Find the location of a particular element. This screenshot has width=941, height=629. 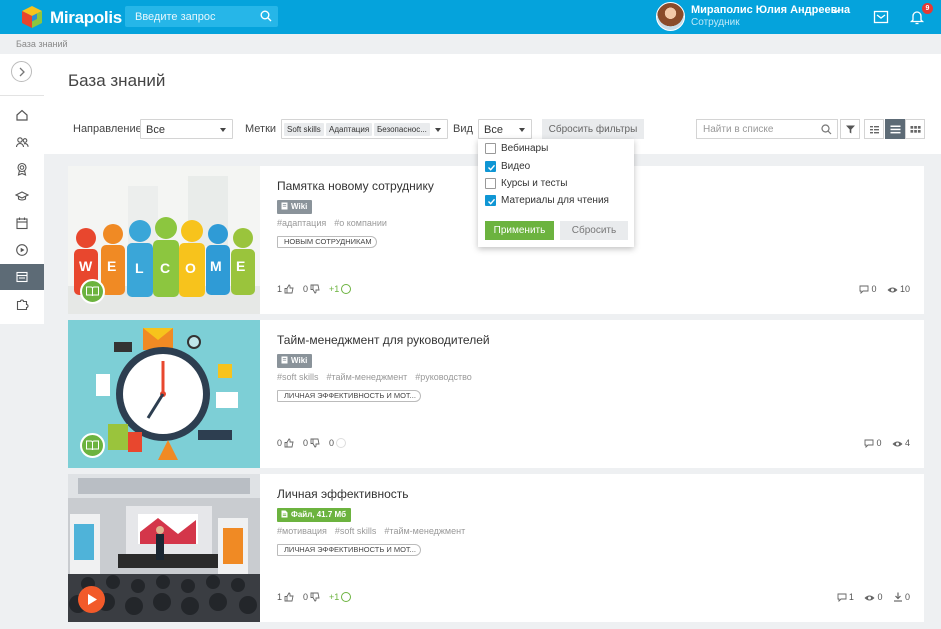

play-icon is located at coordinates (92, 599).